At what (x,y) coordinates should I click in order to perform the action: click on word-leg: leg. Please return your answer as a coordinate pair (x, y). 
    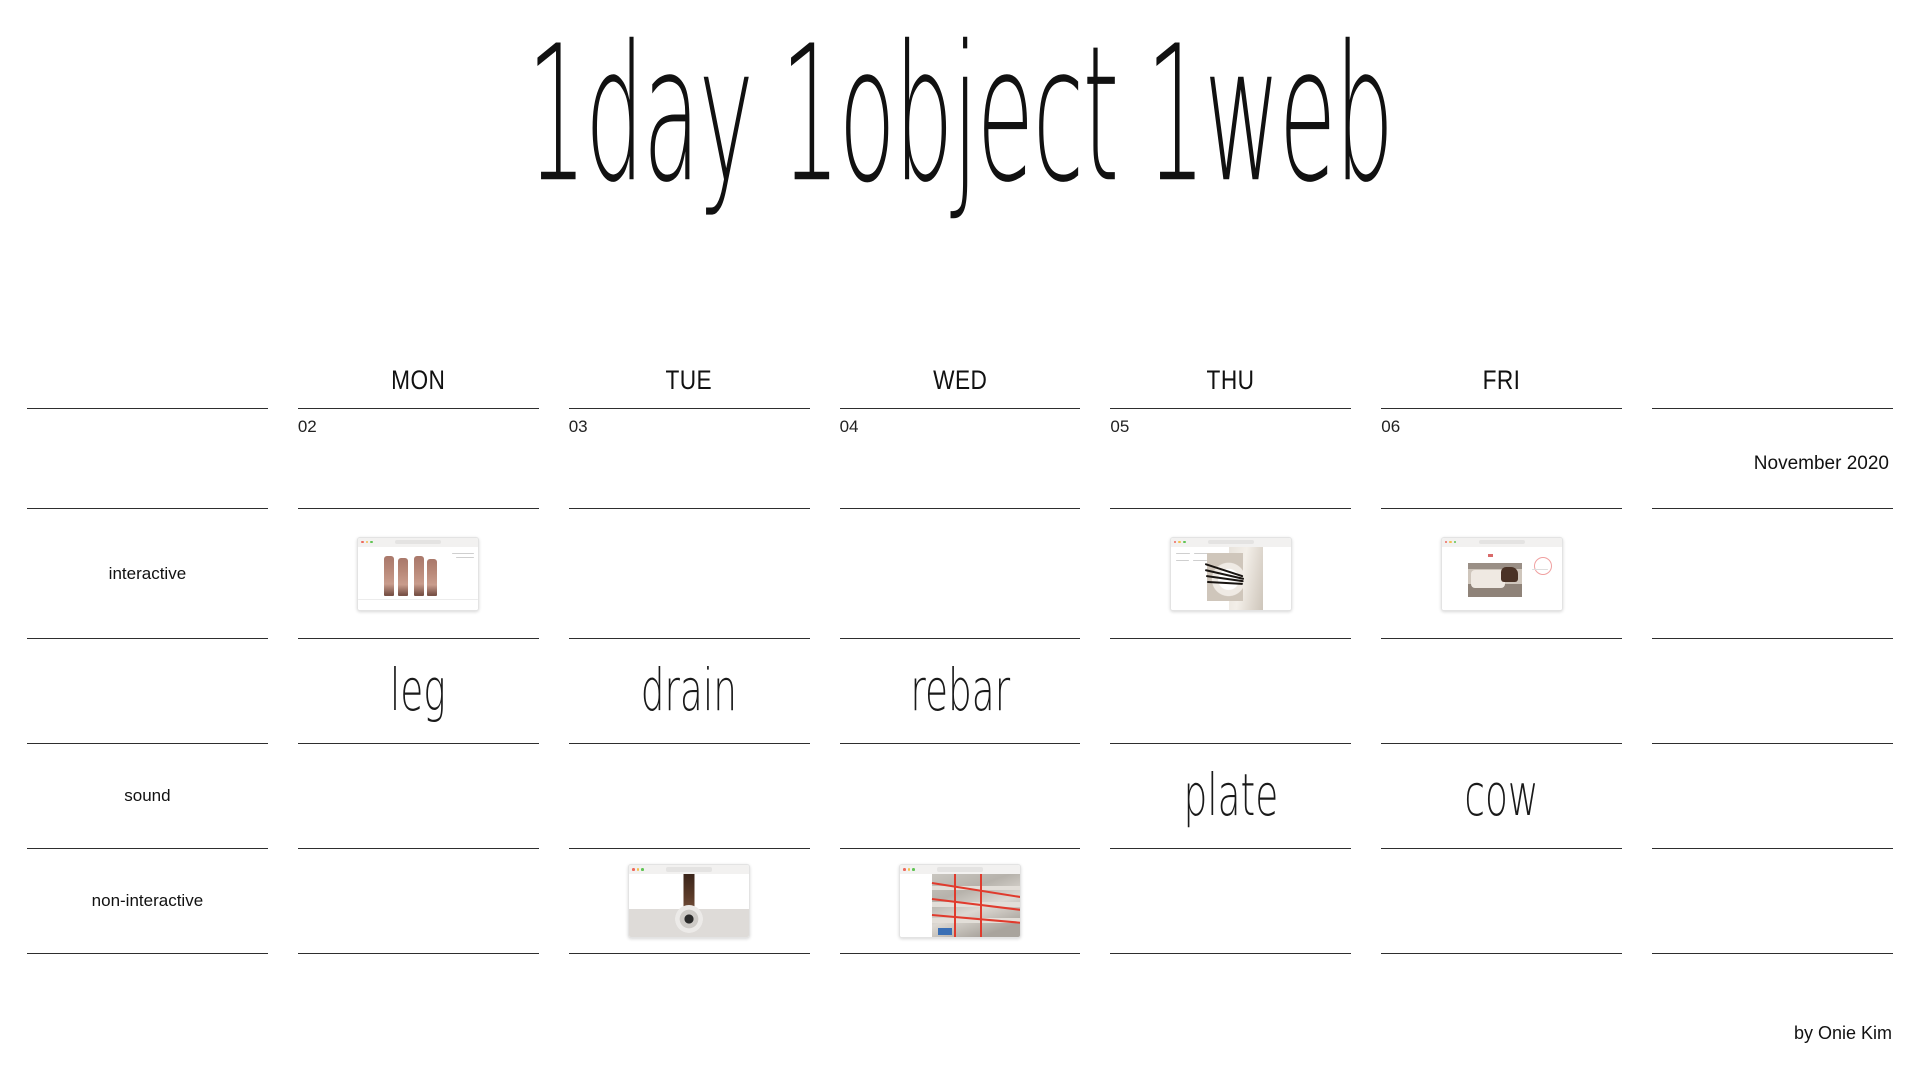
    Looking at the image, I should click on (418, 691).